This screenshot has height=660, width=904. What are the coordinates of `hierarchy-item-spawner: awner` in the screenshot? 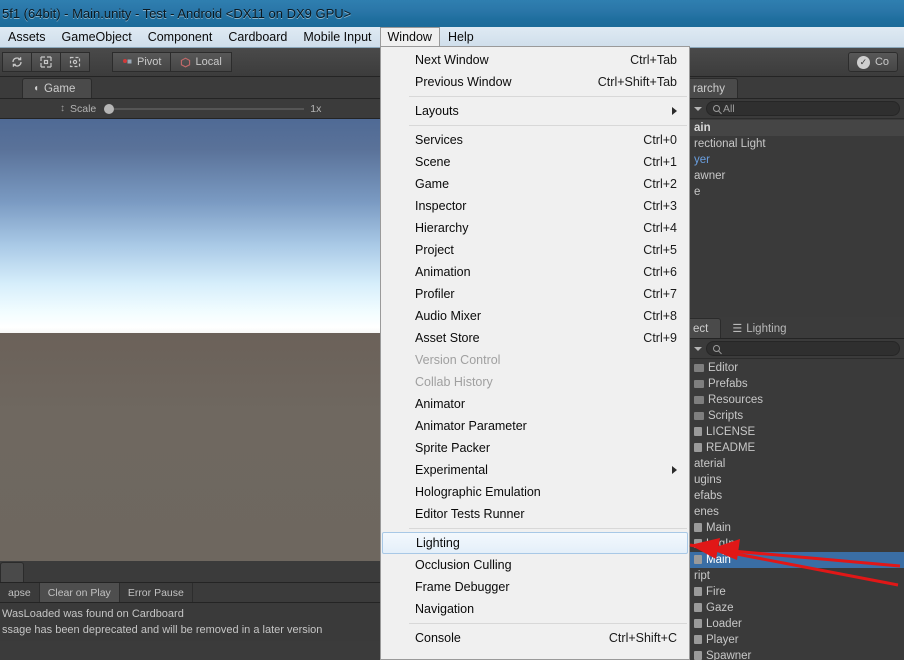 It's located at (797, 176).